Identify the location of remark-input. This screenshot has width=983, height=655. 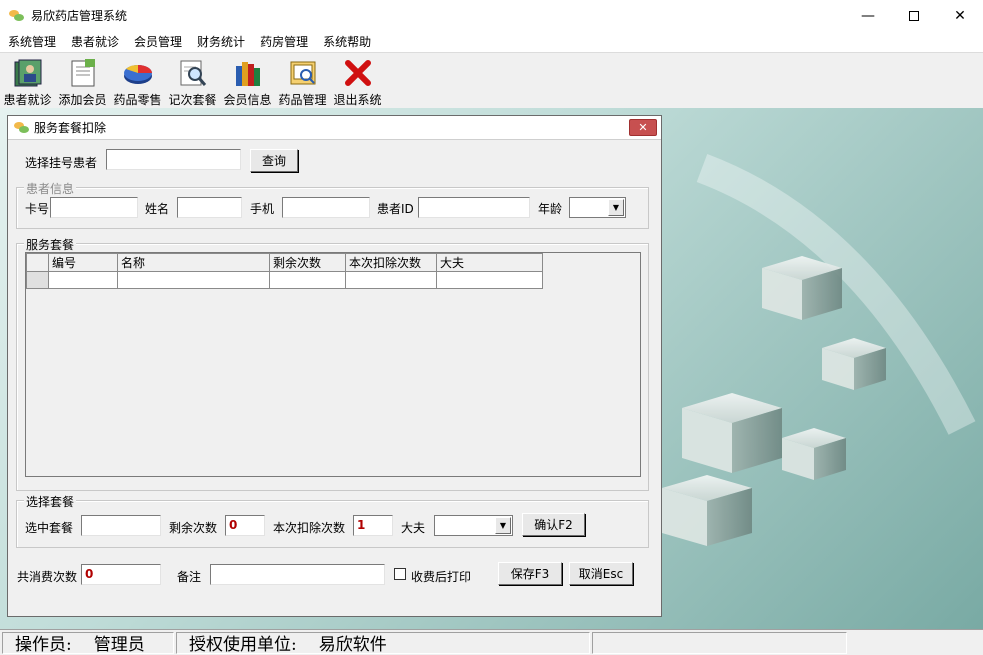
(297, 574).